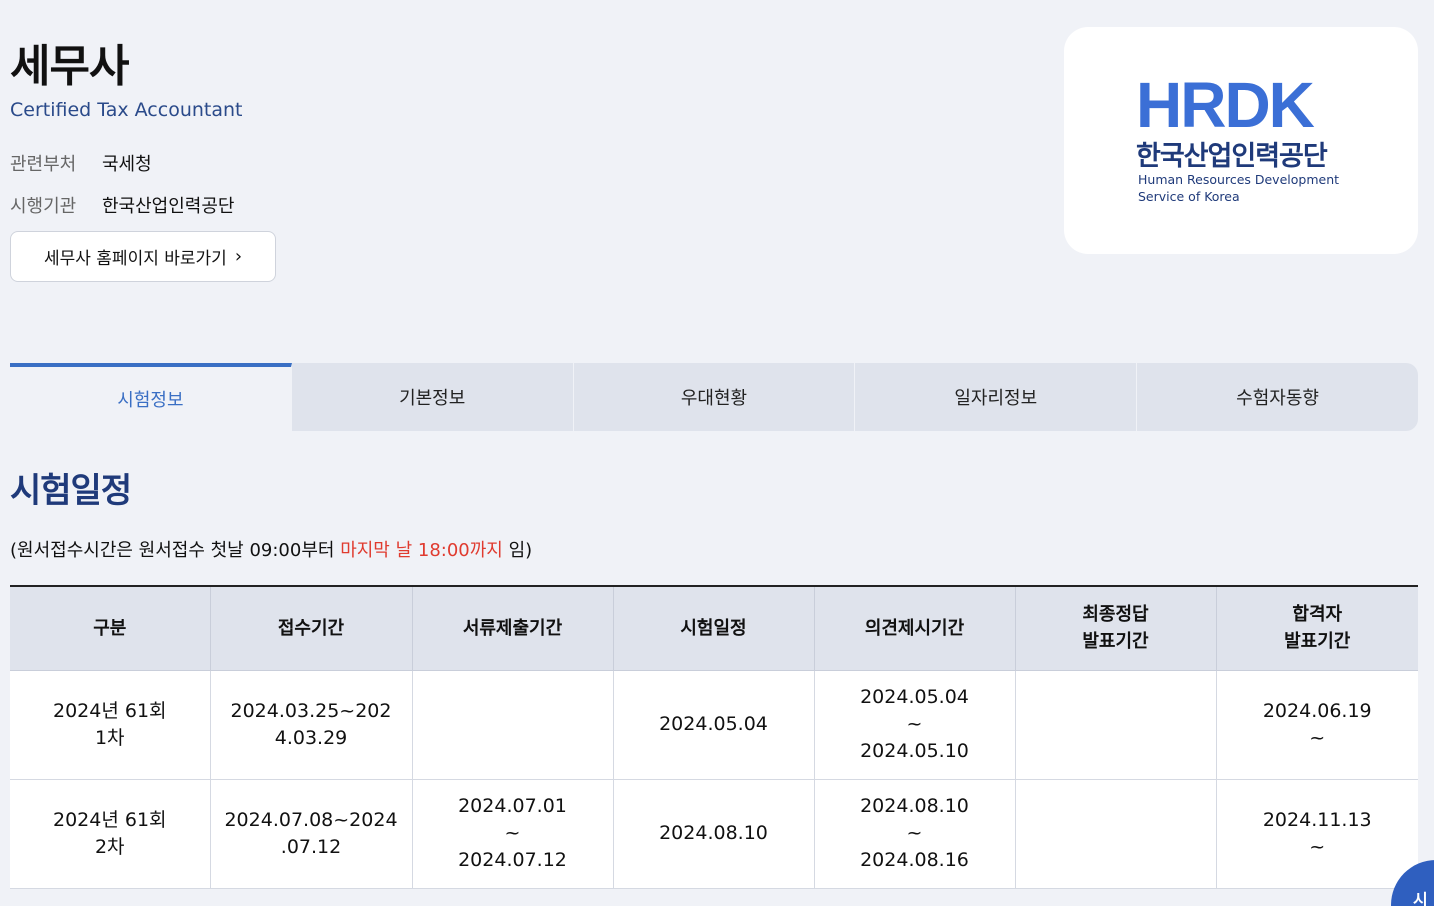 The height and width of the screenshot is (906, 1434). What do you see at coordinates (1317, 710) in the screenshot?
I see `table-cell-text: 2024.06.19` at bounding box center [1317, 710].